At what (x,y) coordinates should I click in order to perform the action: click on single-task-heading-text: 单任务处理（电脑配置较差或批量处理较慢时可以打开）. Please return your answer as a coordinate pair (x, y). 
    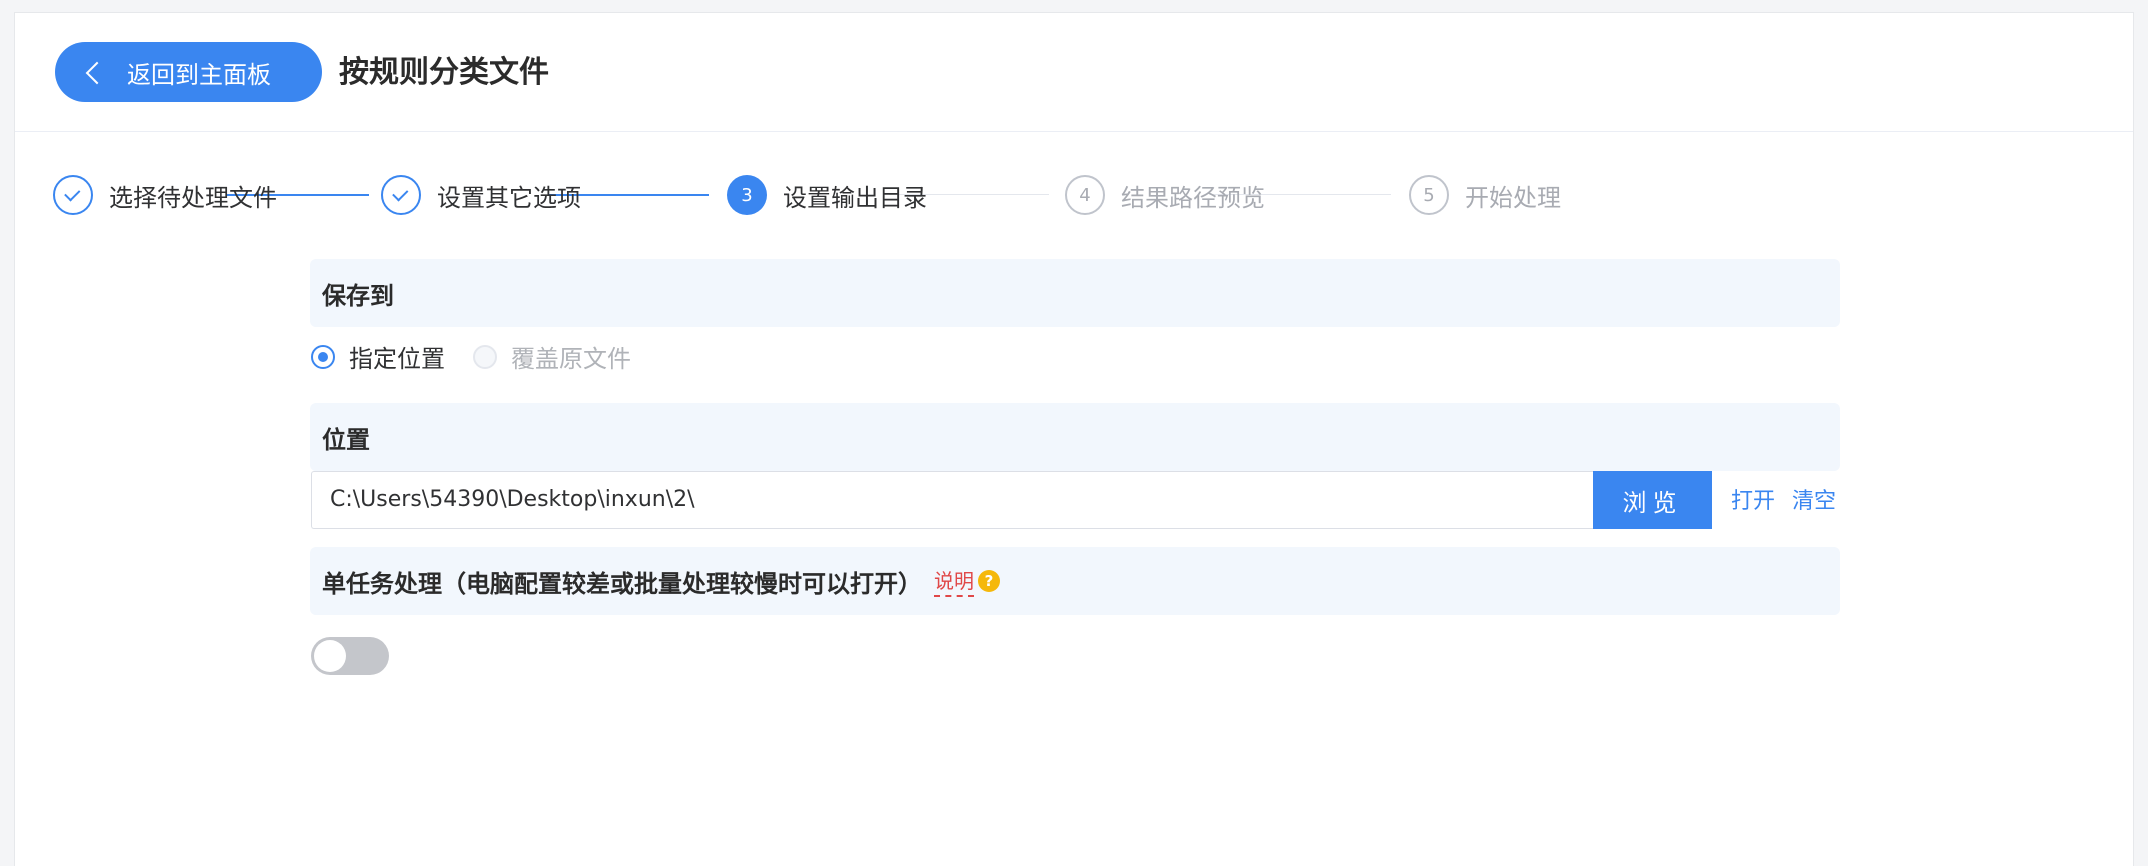
    Looking at the image, I should click on (622, 583).